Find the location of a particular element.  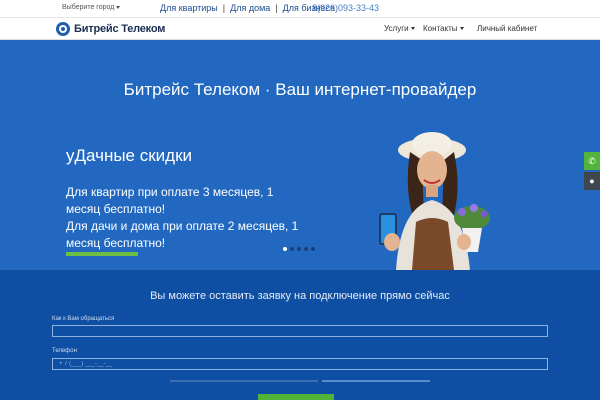

logo-icon is located at coordinates (63, 29).